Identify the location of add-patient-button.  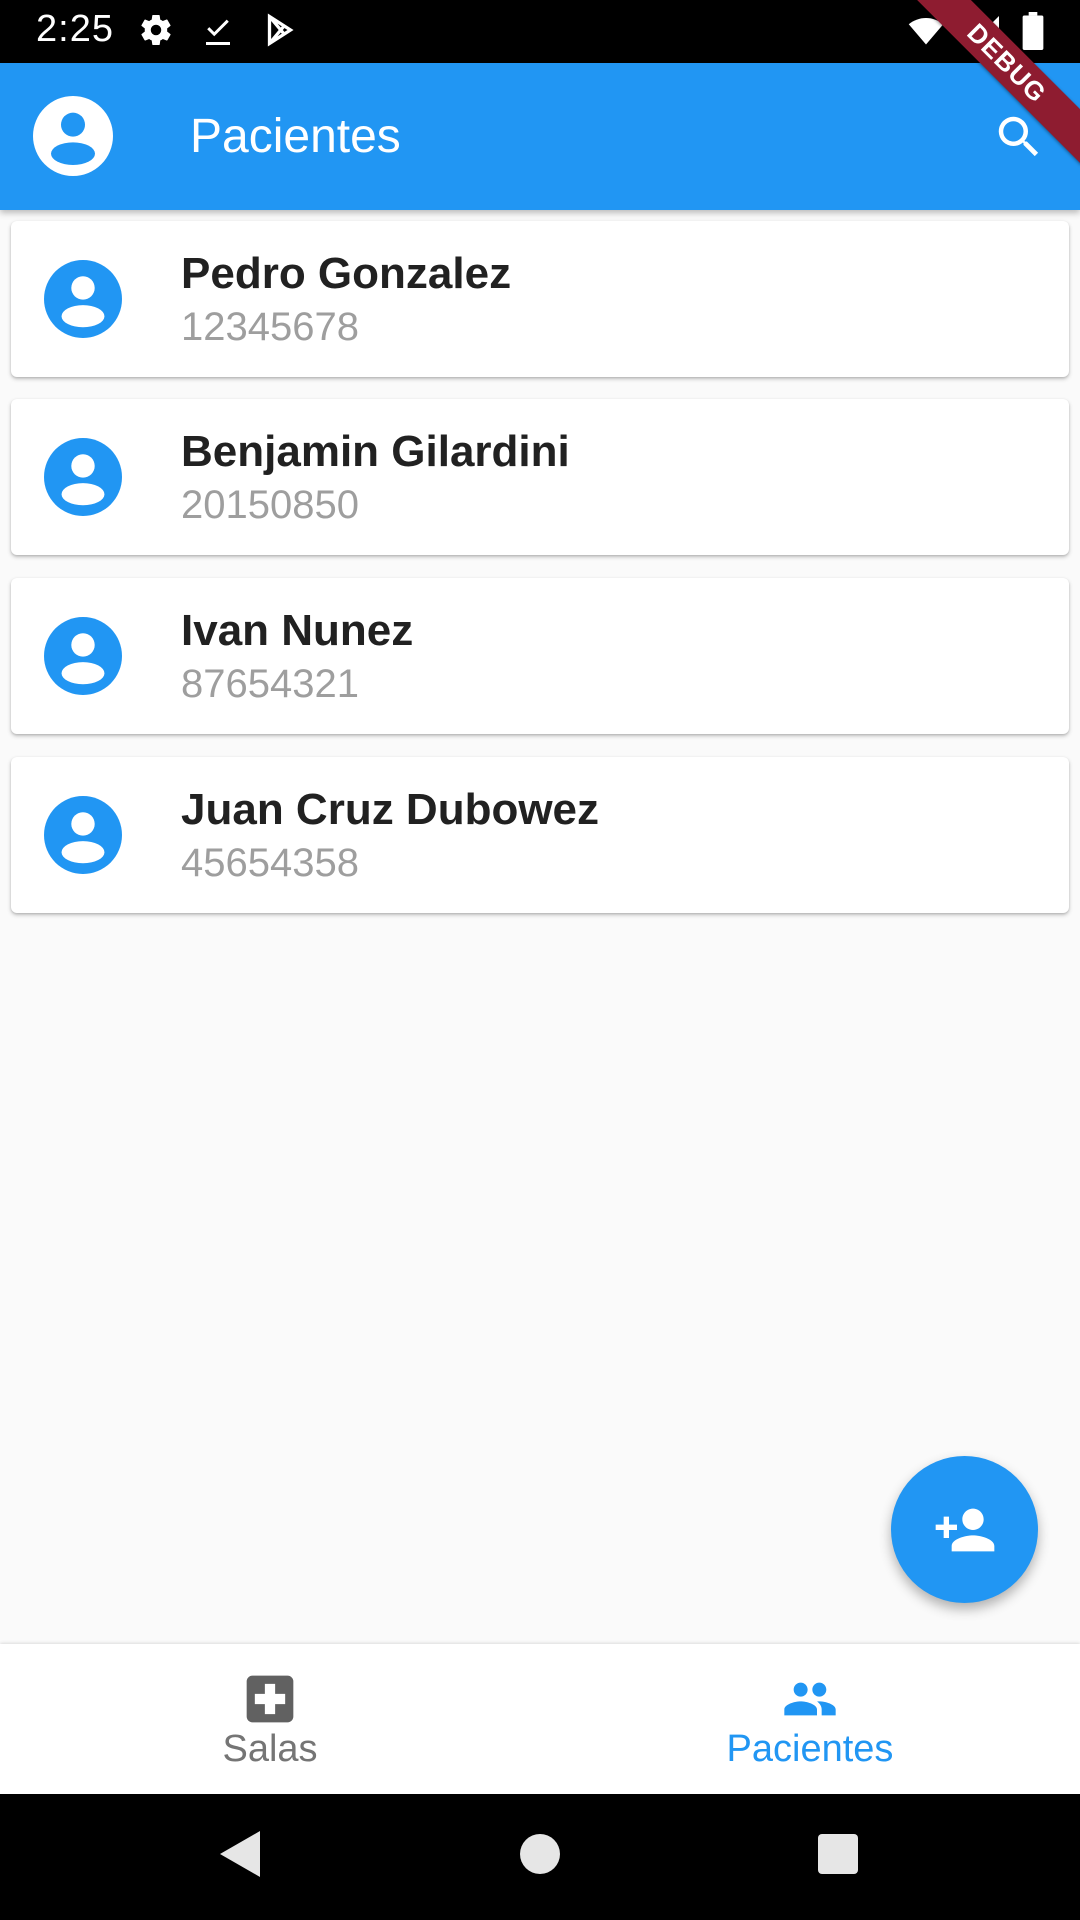
(964, 1529).